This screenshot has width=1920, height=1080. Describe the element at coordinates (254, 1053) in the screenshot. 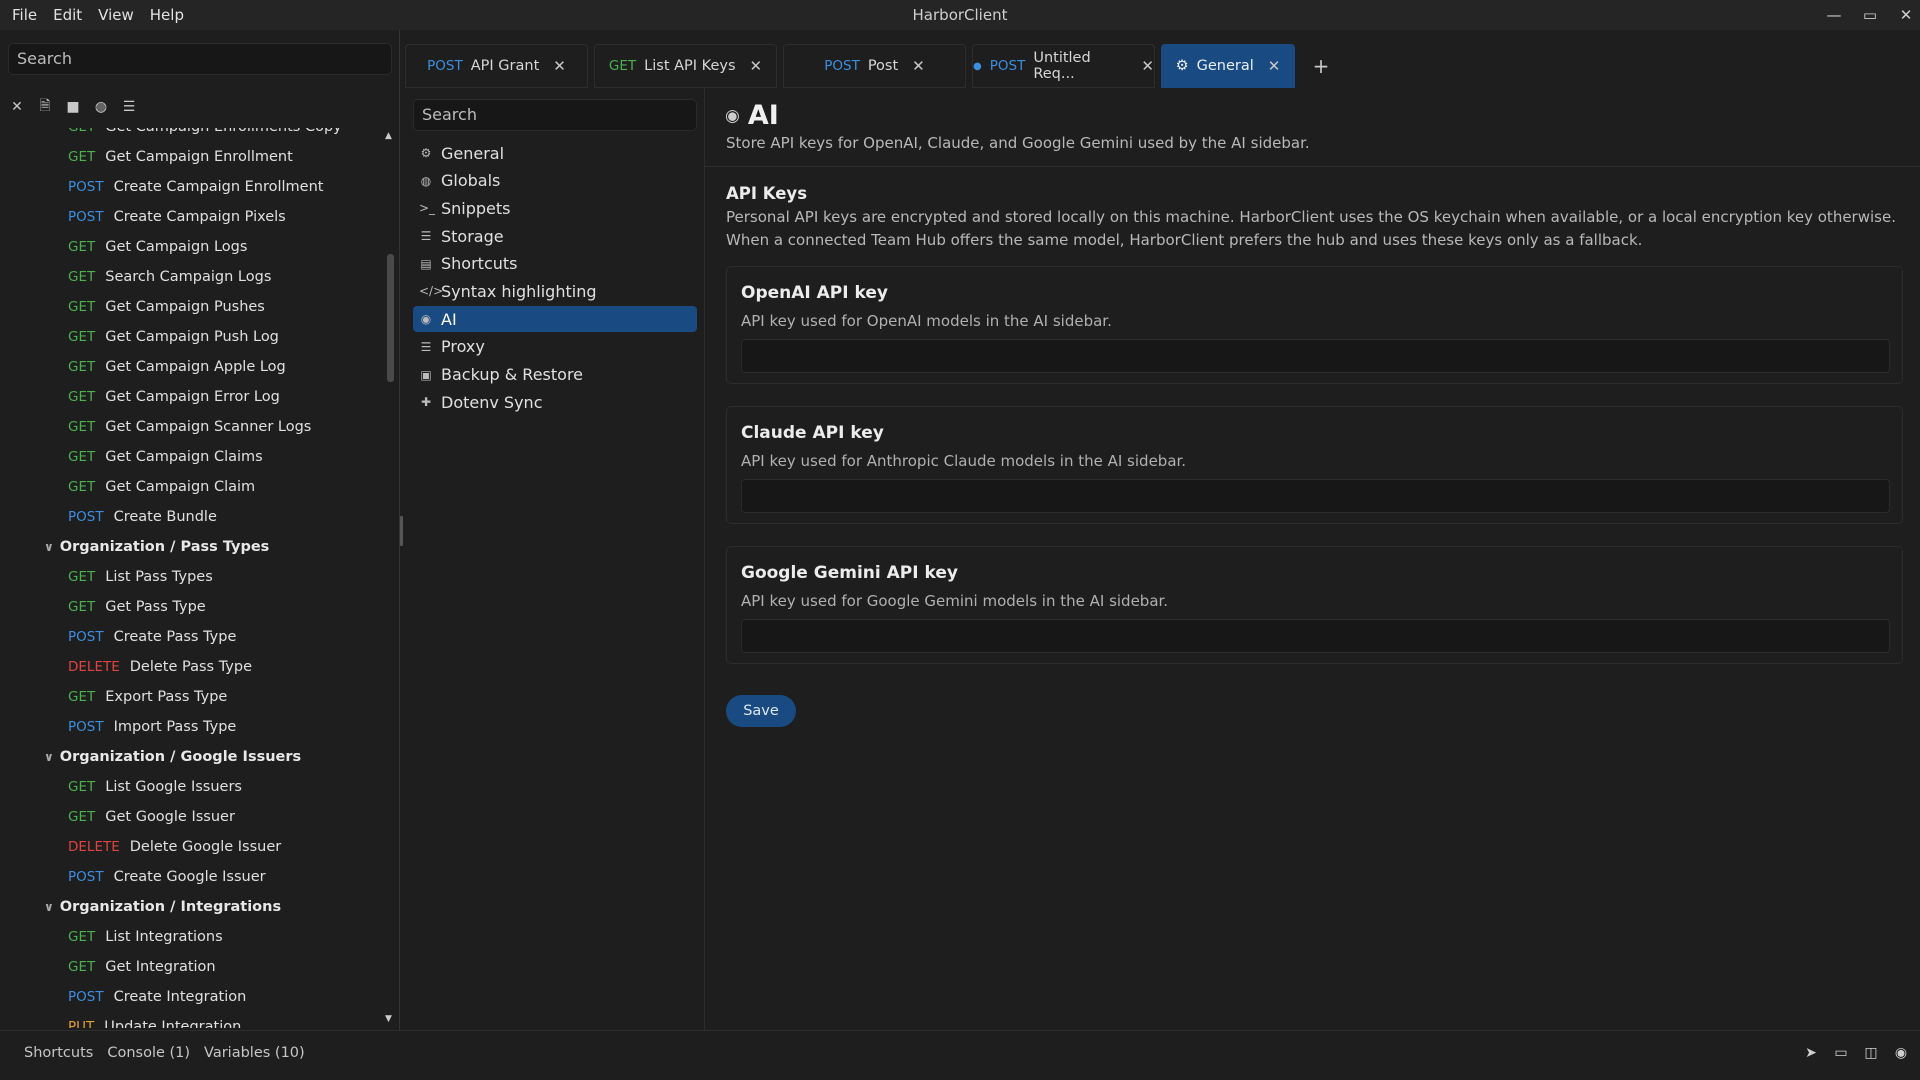

I see `status-variables: Variables (10)` at that location.